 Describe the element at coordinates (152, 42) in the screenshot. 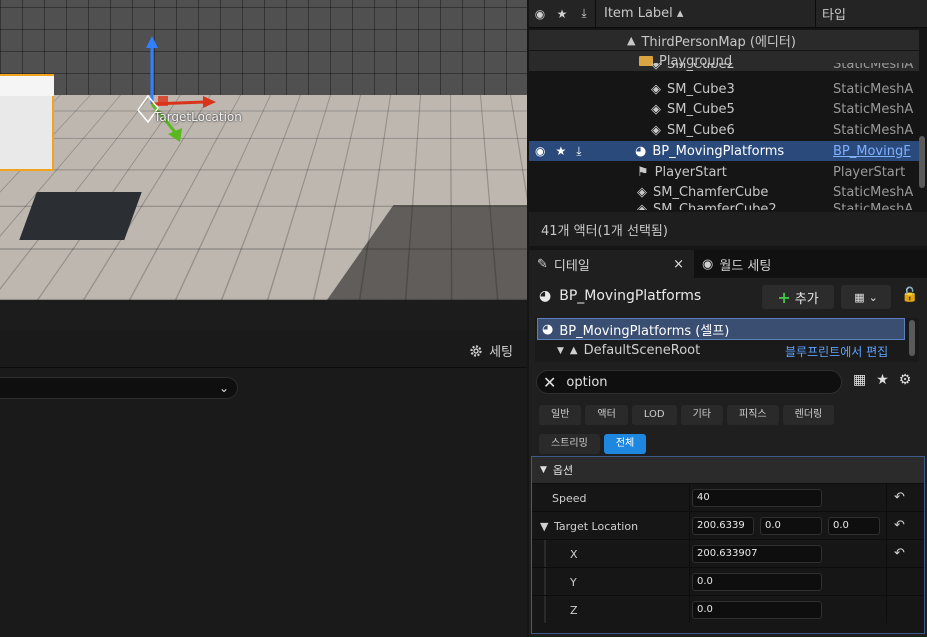

I see `gizmo-z-arrow` at that location.